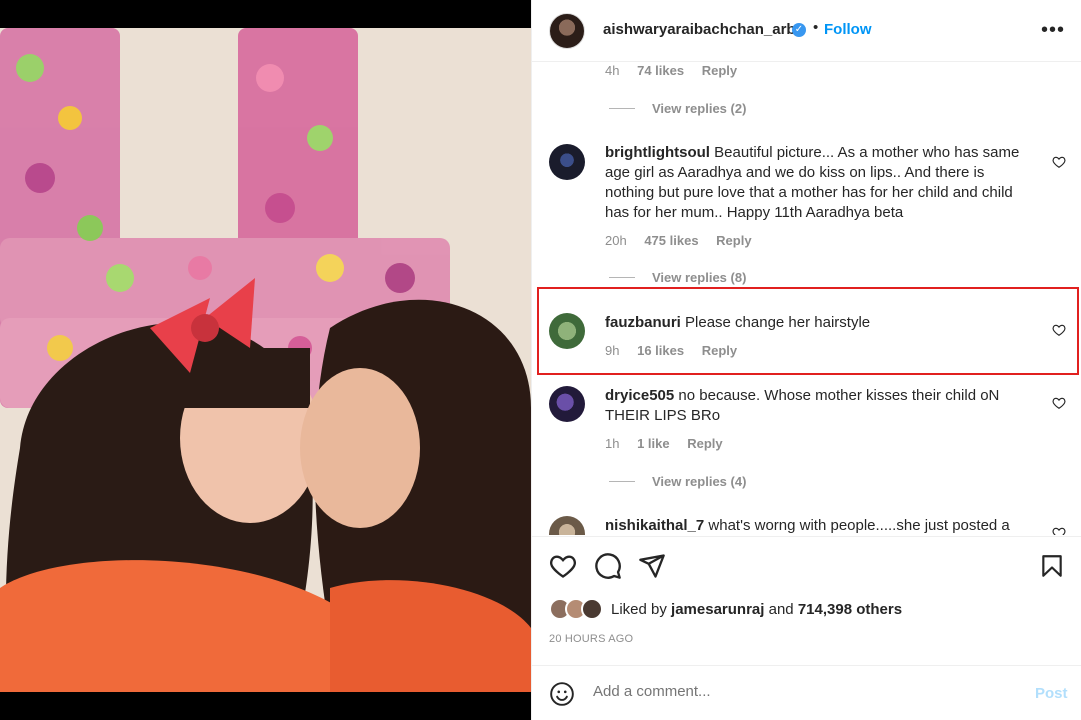  Describe the element at coordinates (808, 331) in the screenshot. I see `highlight-annotation-box` at that location.